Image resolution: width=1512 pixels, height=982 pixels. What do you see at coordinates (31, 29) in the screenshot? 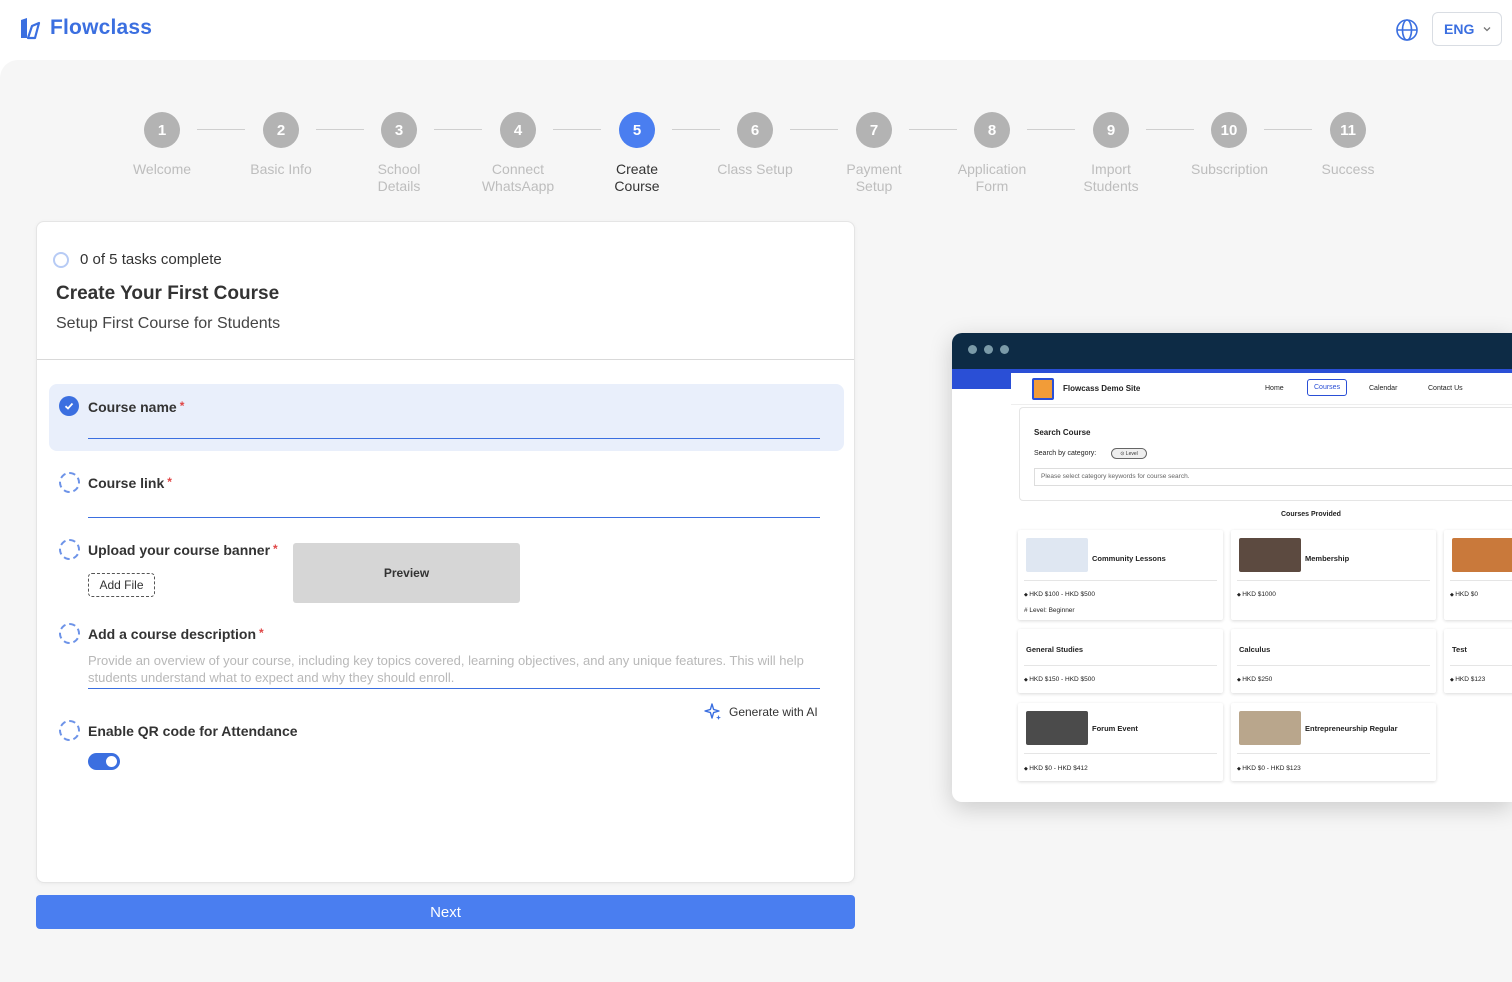
I see `flowclass-logo-icon` at bounding box center [31, 29].